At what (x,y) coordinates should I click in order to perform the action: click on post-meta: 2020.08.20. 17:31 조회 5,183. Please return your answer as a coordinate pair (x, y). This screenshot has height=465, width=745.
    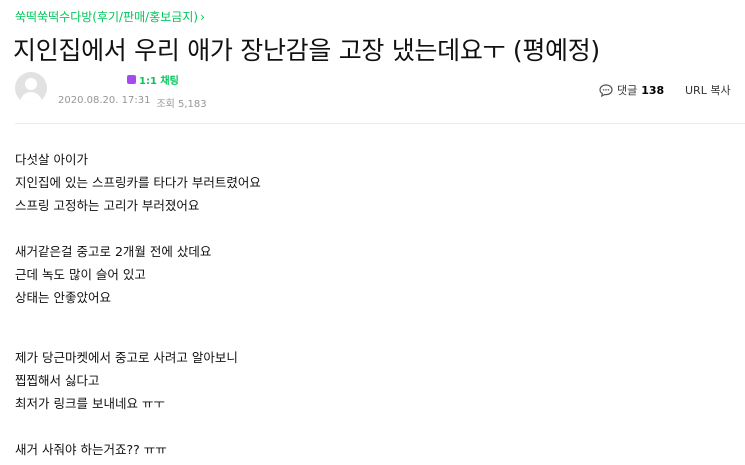
    Looking at the image, I should click on (132, 102).